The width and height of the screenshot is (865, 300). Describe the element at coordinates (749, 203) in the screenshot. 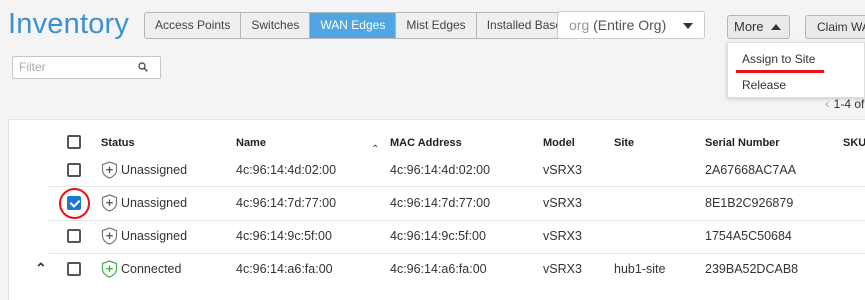

I see `row-serial: 8E1B2C926879` at that location.